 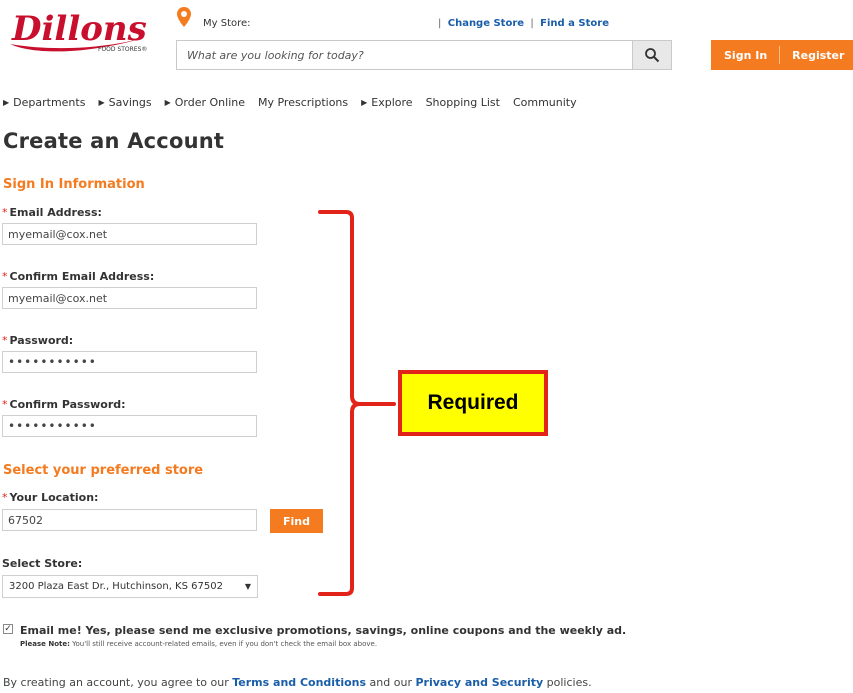 What do you see at coordinates (303, 102) in the screenshot?
I see `nav-prescriptions: My Prescriptions` at bounding box center [303, 102].